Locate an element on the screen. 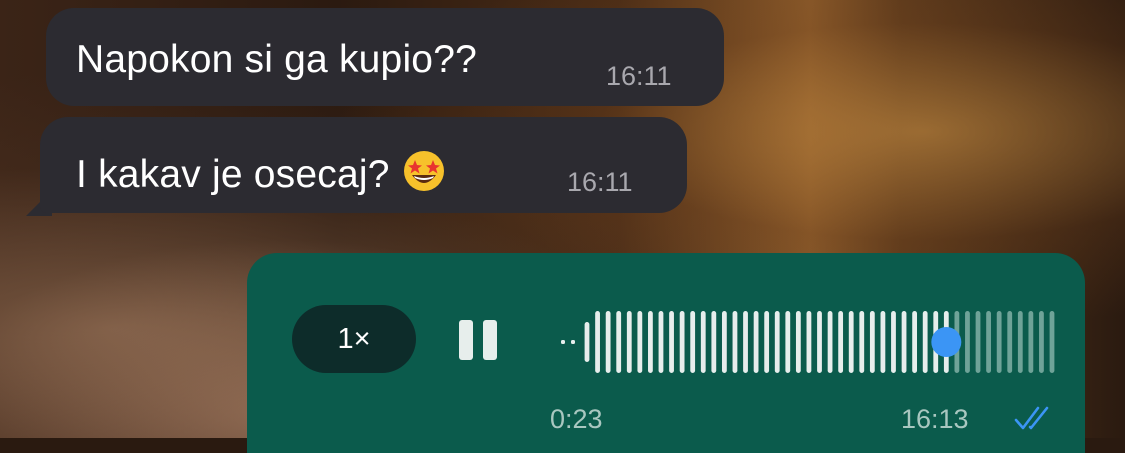 The height and width of the screenshot is (453, 1125). voice-duration: 0:23 is located at coordinates (576, 419).